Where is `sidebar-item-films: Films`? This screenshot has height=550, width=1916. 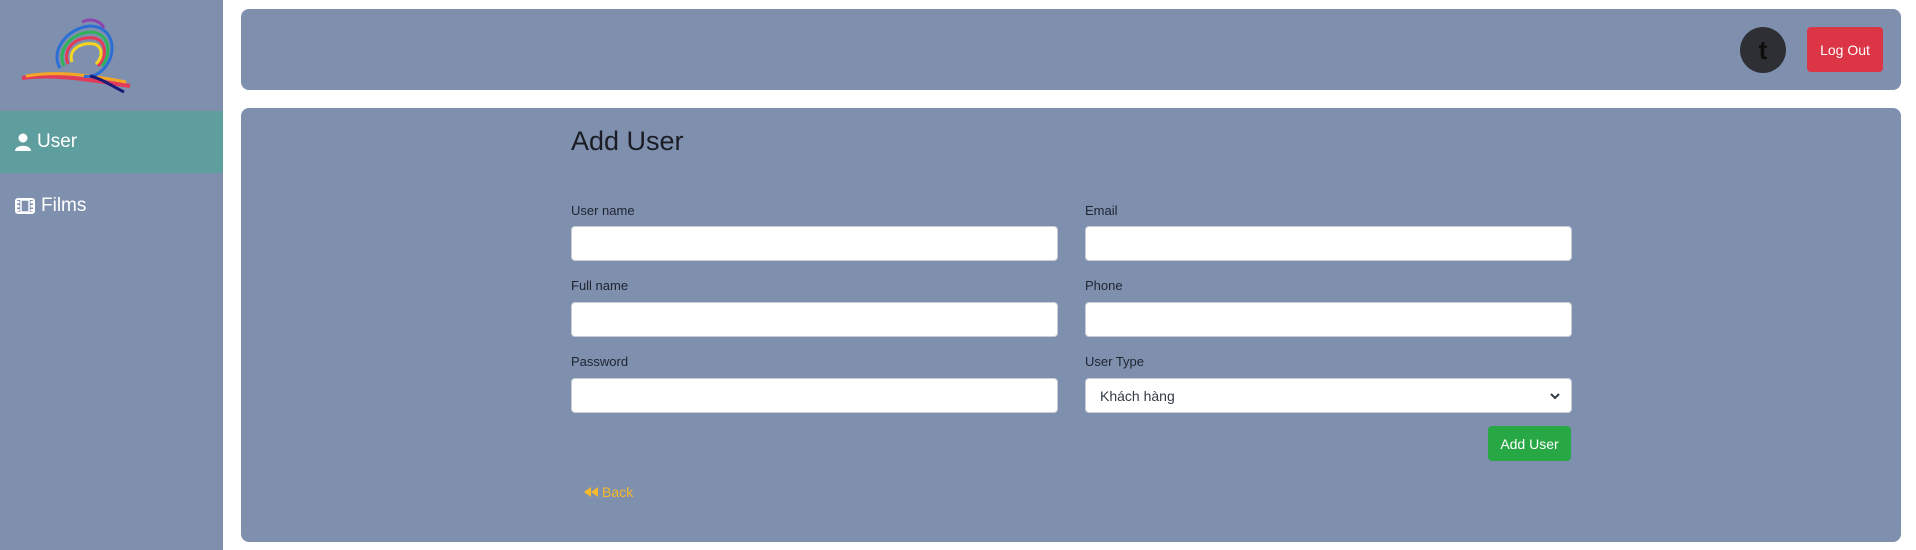 sidebar-item-films: Films is located at coordinates (111, 206).